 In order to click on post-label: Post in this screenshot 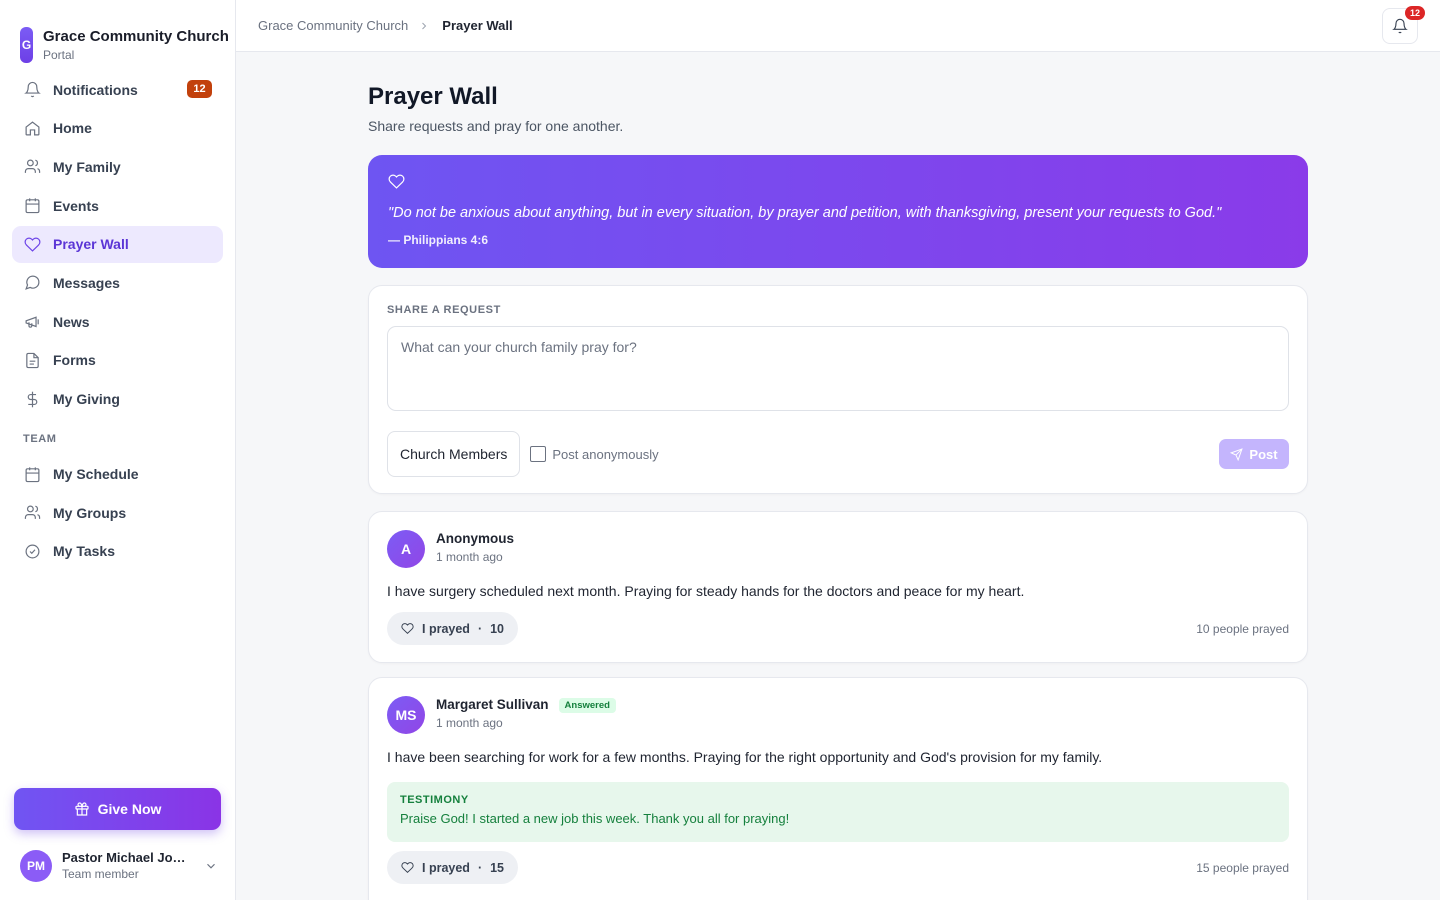, I will do `click(1263, 454)`.